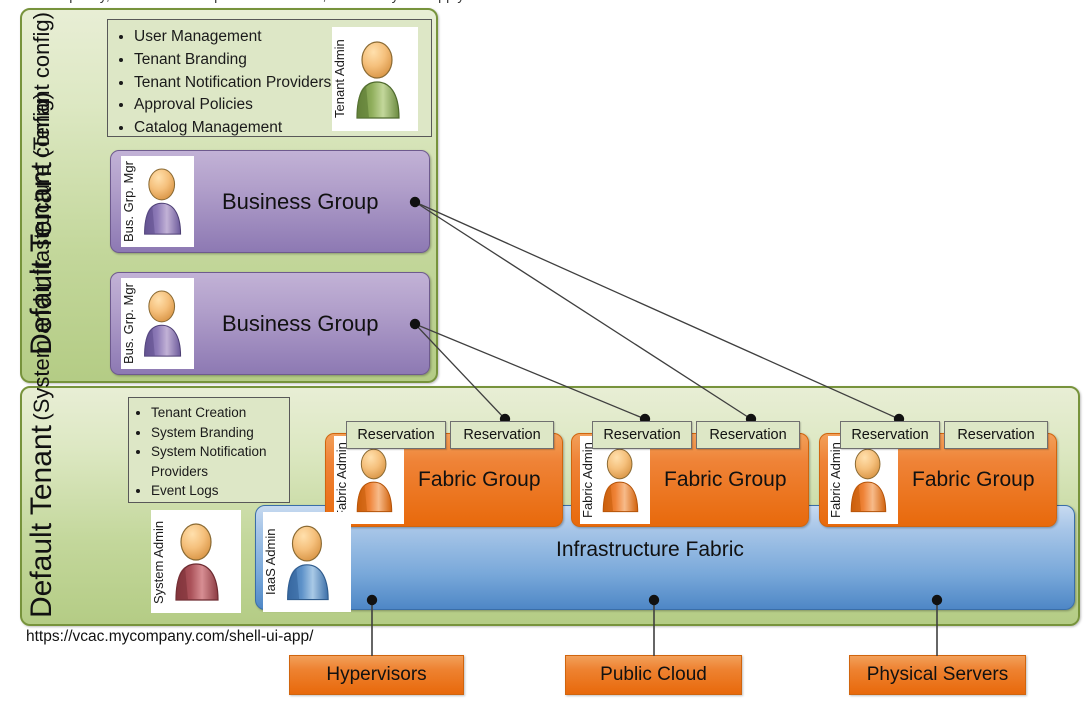 Image resolution: width=1092 pixels, height=714 pixels. Describe the element at coordinates (41, 192) in the screenshot. I see `tenant-system-label-line3: infrastructure config)` at that location.